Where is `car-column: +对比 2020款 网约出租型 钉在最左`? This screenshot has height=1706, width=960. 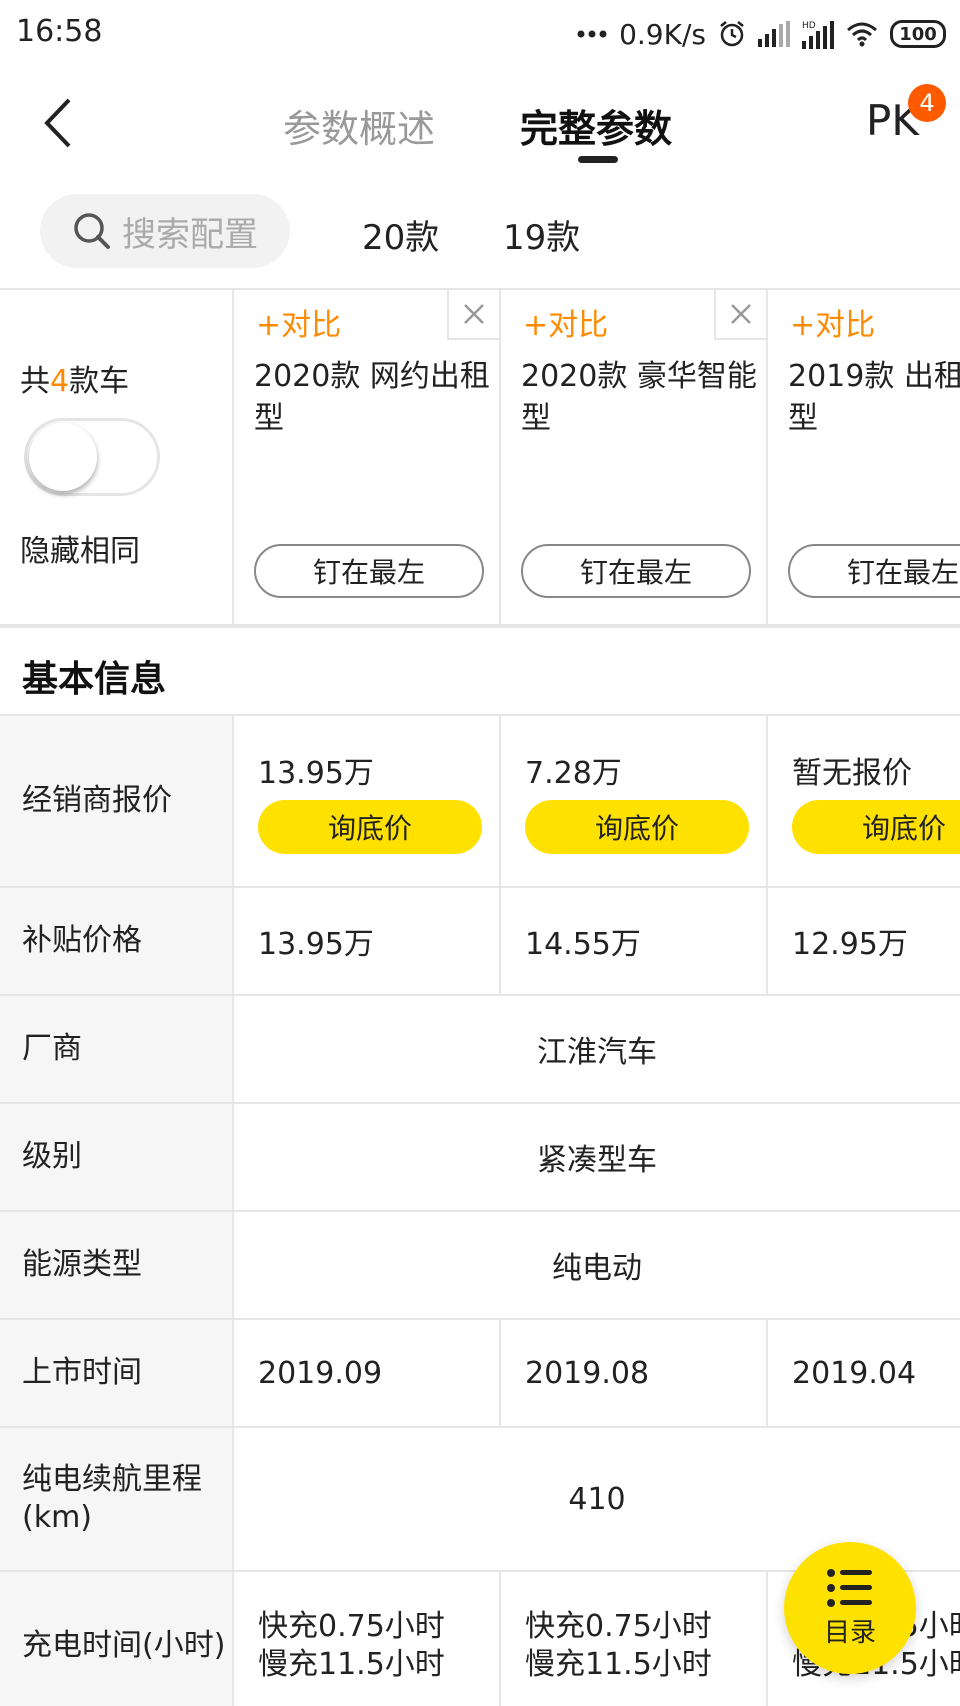
car-column: +对比 2020款 网约出租型 钉在最左 is located at coordinates (367, 457).